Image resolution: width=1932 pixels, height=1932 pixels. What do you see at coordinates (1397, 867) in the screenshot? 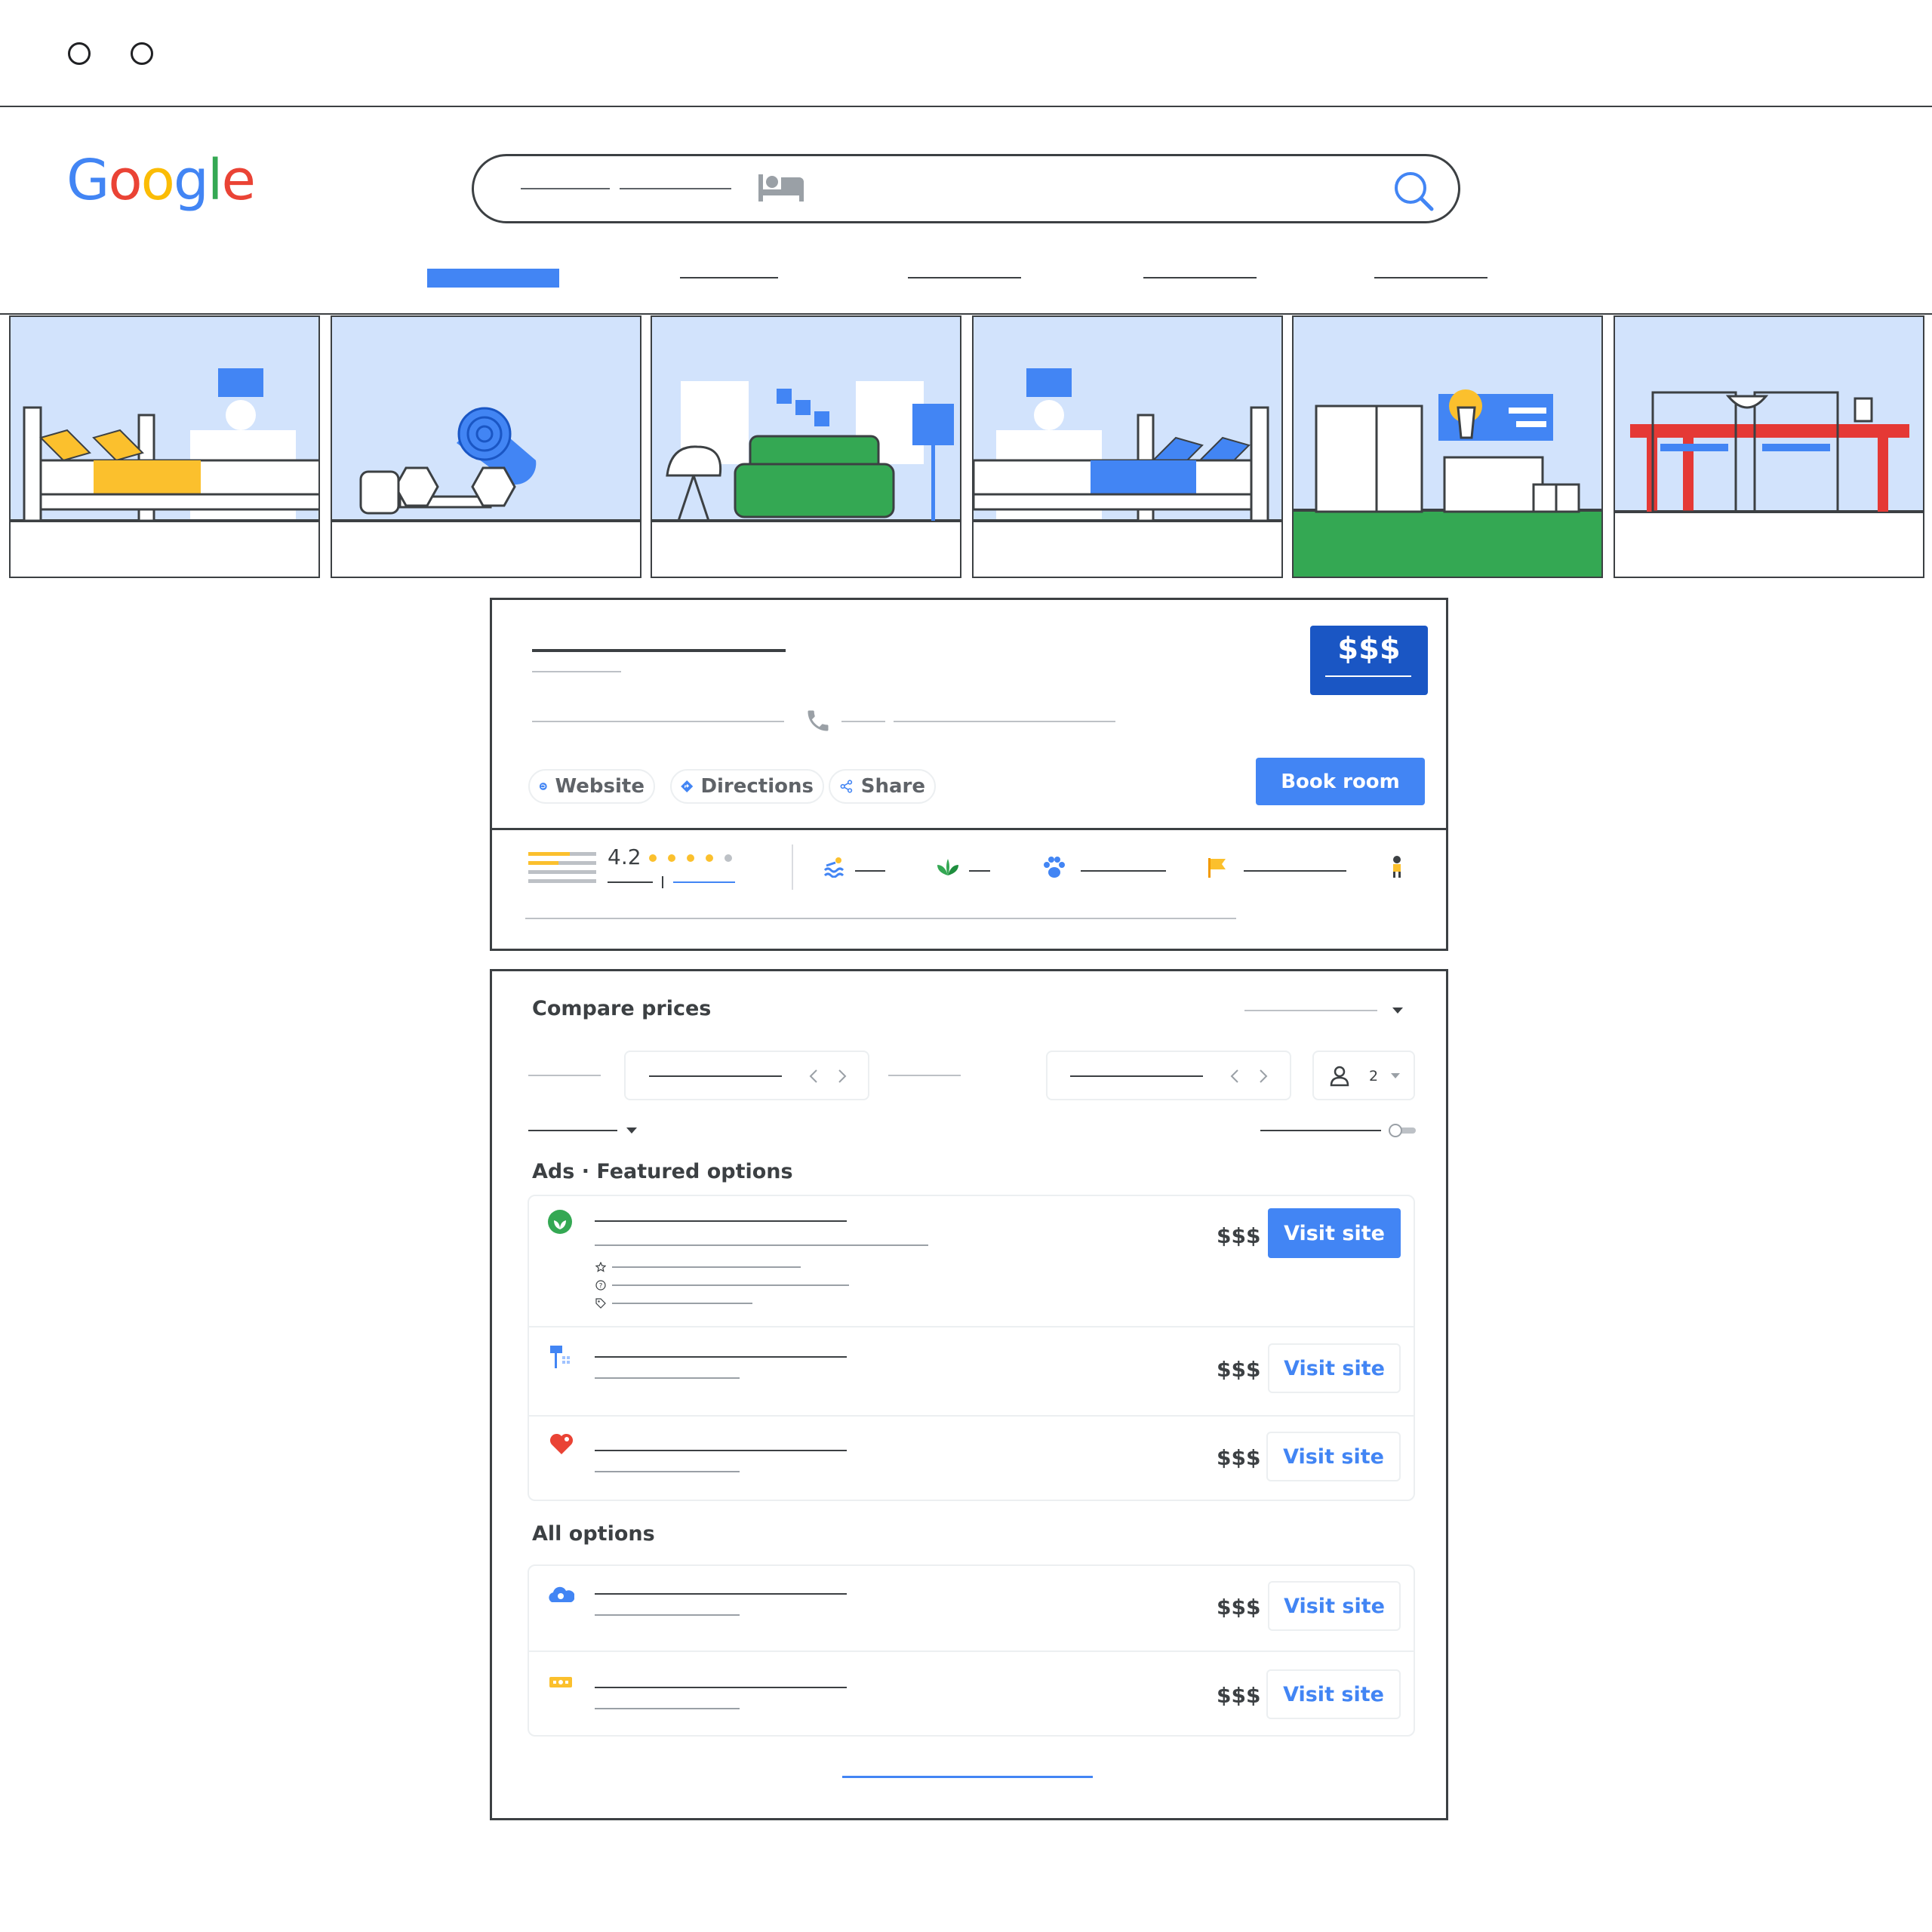
I see `person-icon` at bounding box center [1397, 867].